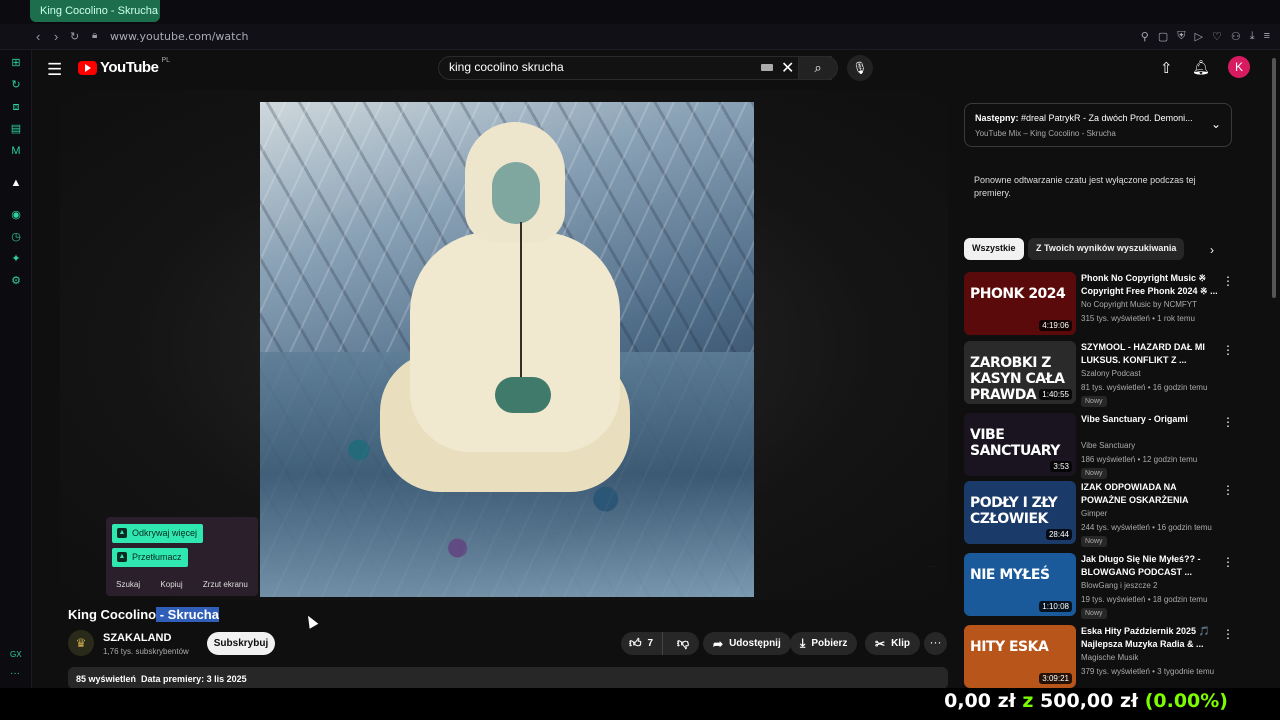  I want to click on download-icon: ⤓, so click(1252, 36).